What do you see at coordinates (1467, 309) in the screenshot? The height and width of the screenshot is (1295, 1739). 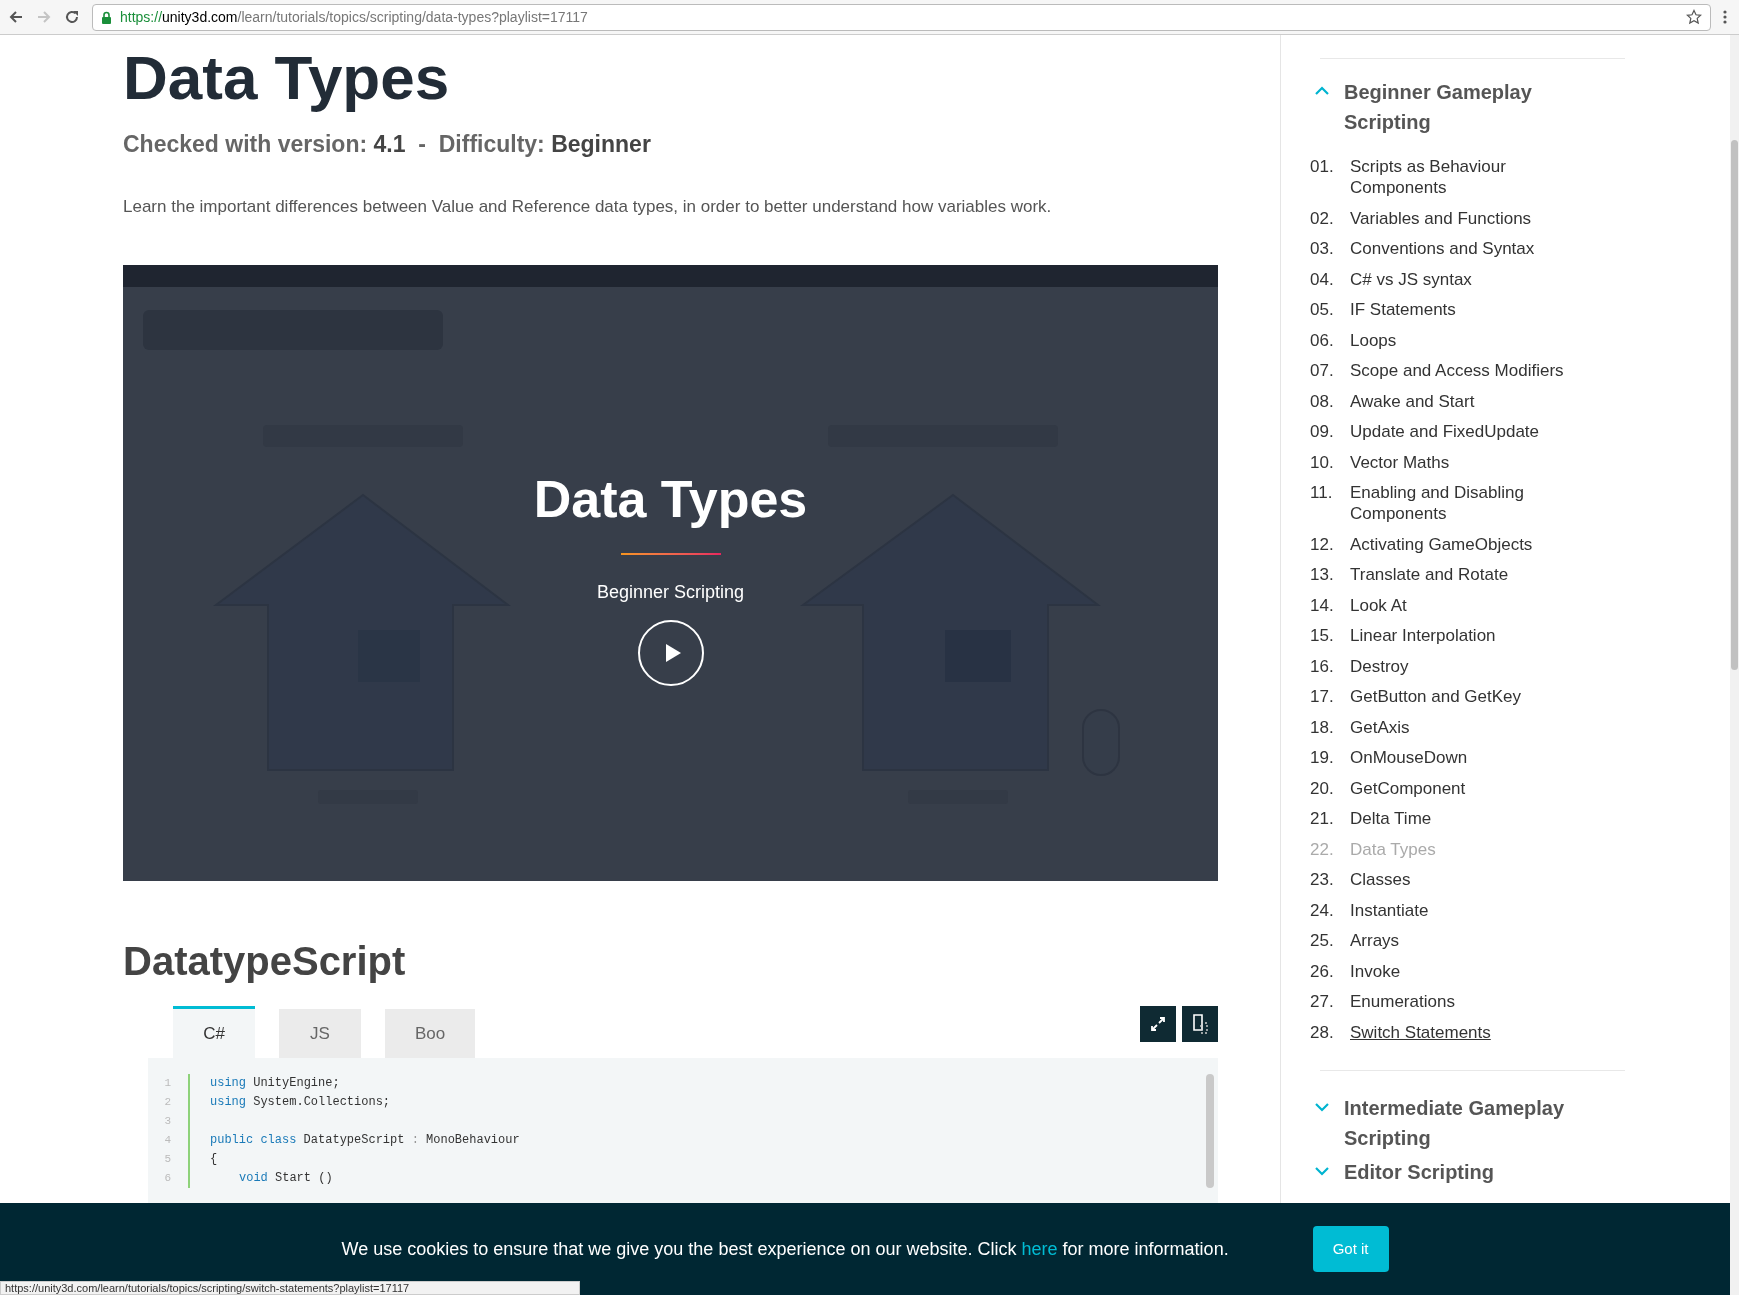 I see `lesson-link: 05. IF Statements` at bounding box center [1467, 309].